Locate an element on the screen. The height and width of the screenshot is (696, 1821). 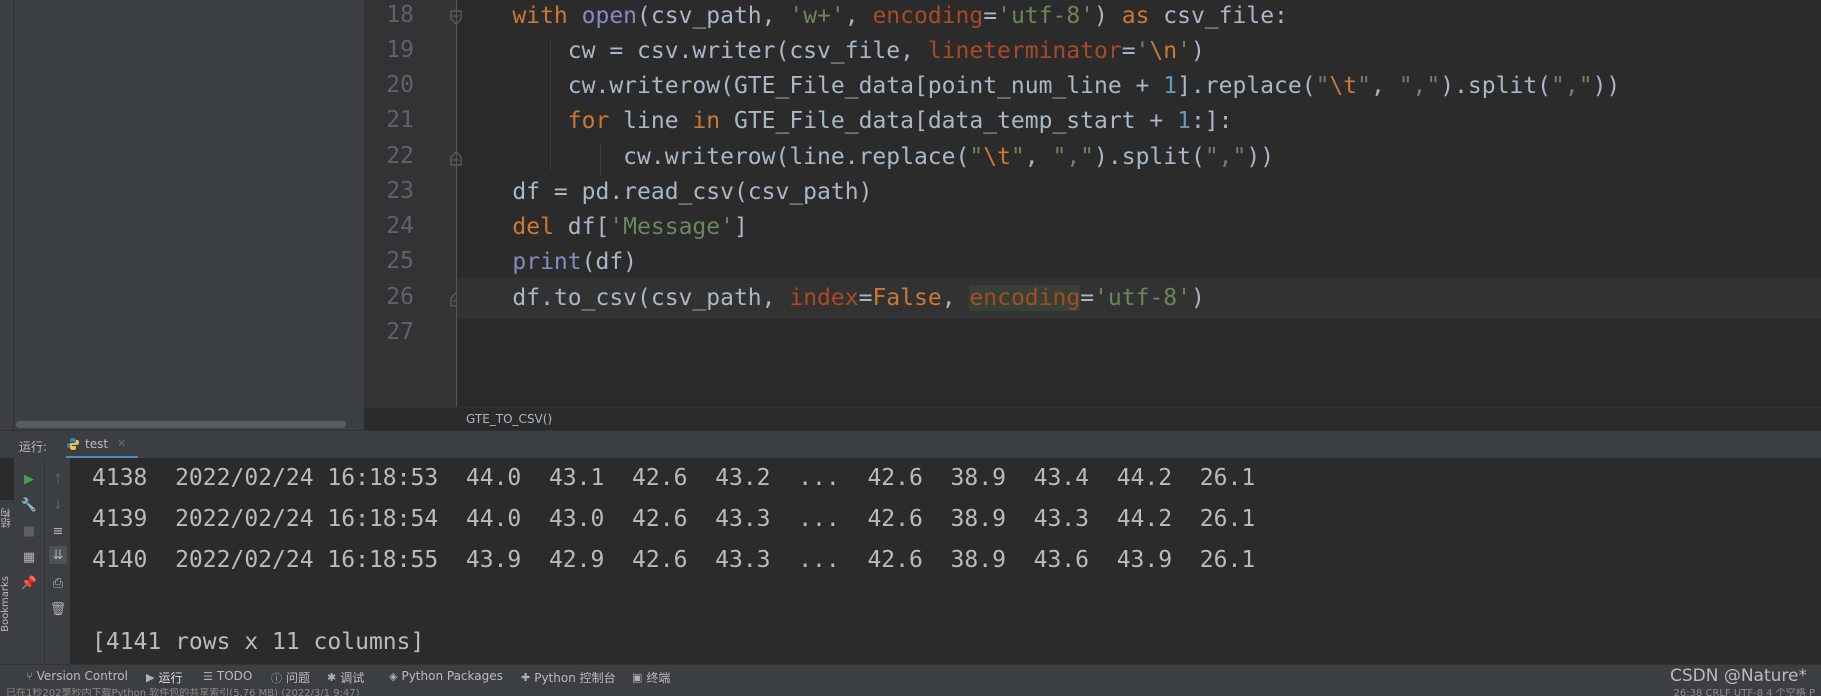
info-icon: ⓘ is located at coordinates (276, 678).